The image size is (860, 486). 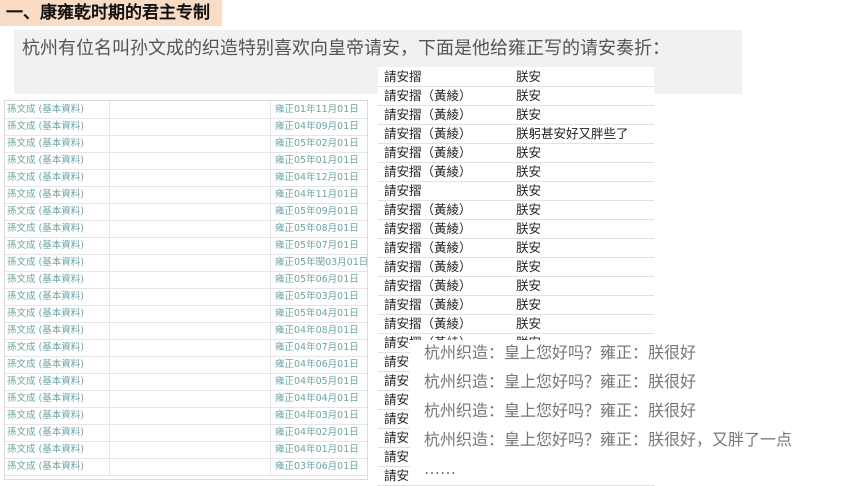 I want to click on table-row: 孫文成 (基本資料) 雍正03年06月01日, so click(x=186, y=467).